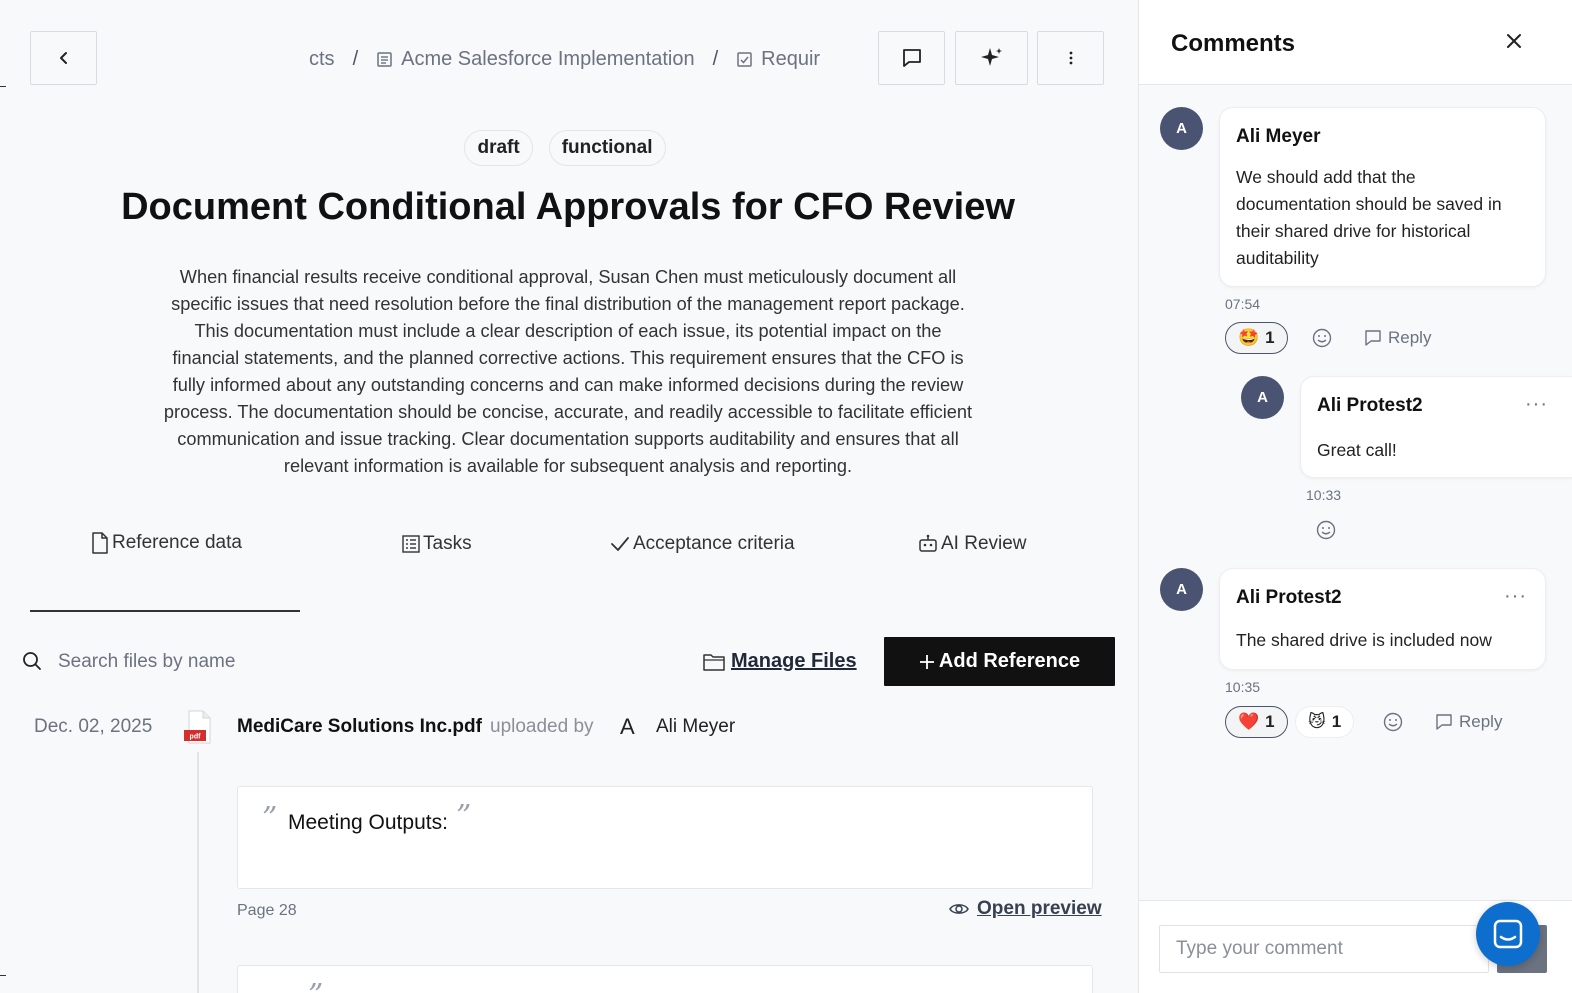  I want to click on reaction-badge: ❤️ 1, so click(1256, 722).